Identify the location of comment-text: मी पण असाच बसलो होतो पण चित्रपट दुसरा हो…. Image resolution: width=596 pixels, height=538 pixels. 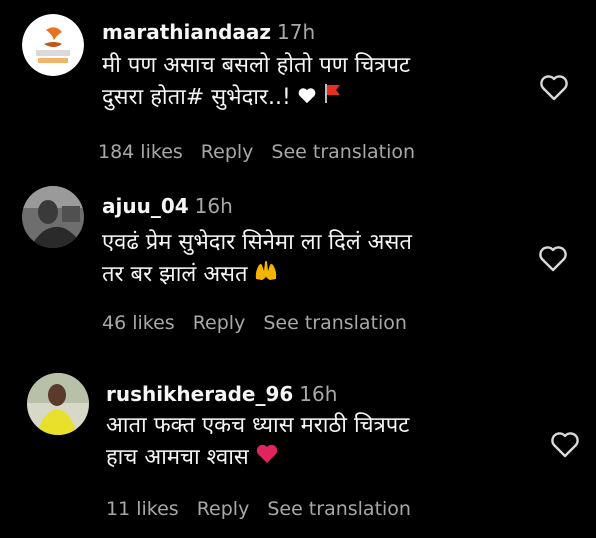
(317, 82).